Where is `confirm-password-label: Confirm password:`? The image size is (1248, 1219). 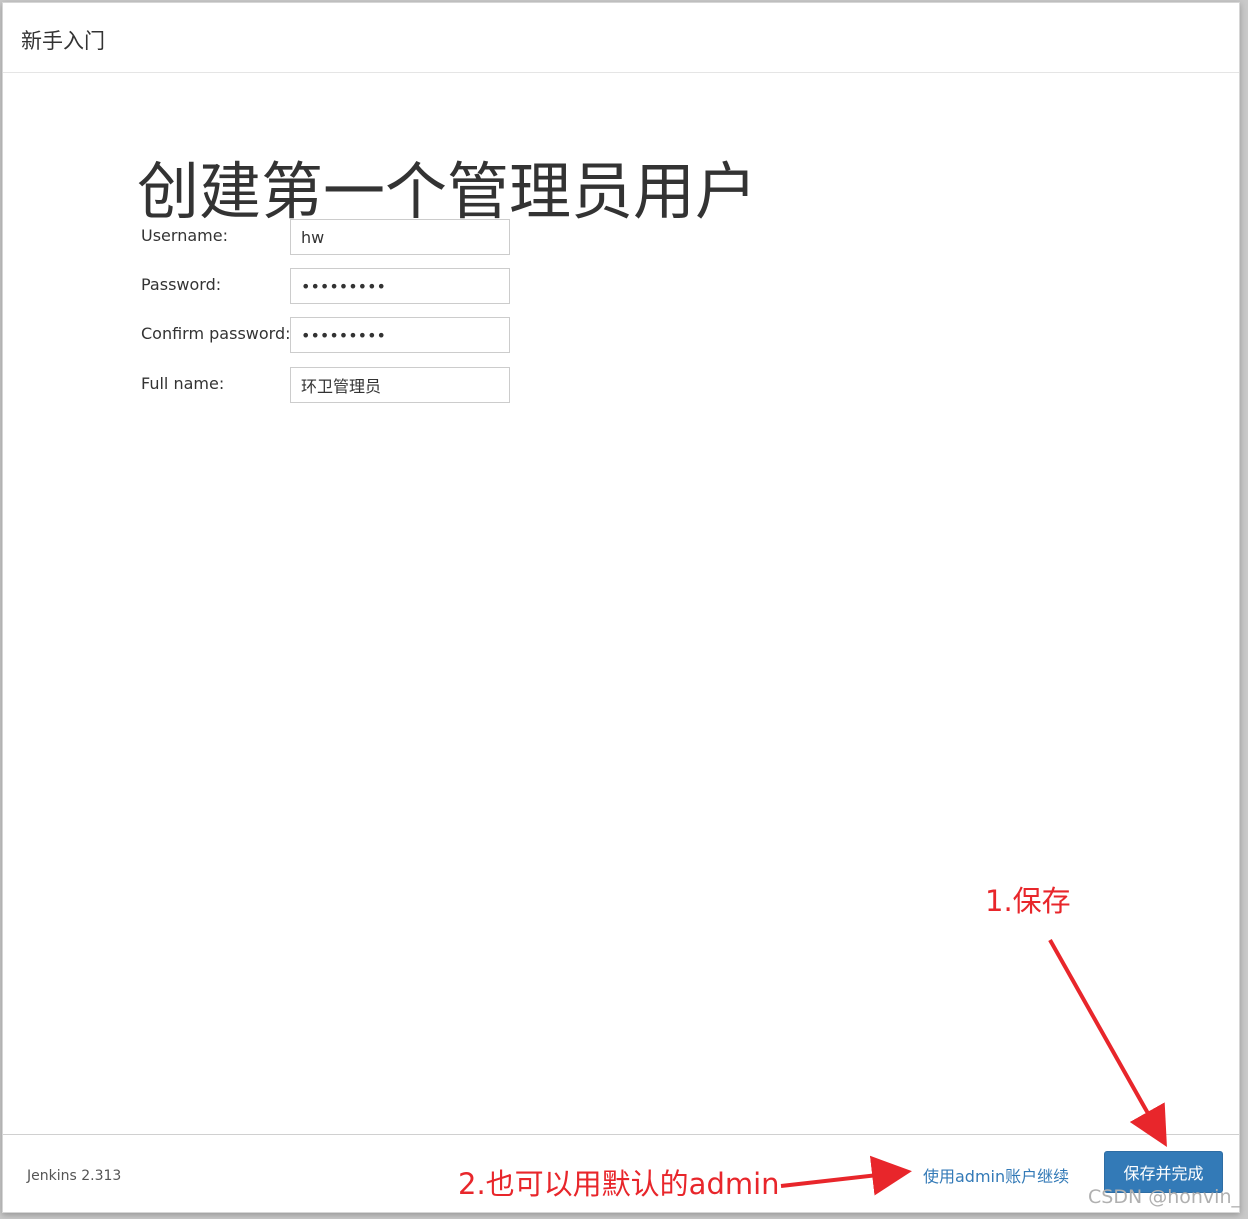
confirm-password-label: Confirm password: is located at coordinates (216, 333).